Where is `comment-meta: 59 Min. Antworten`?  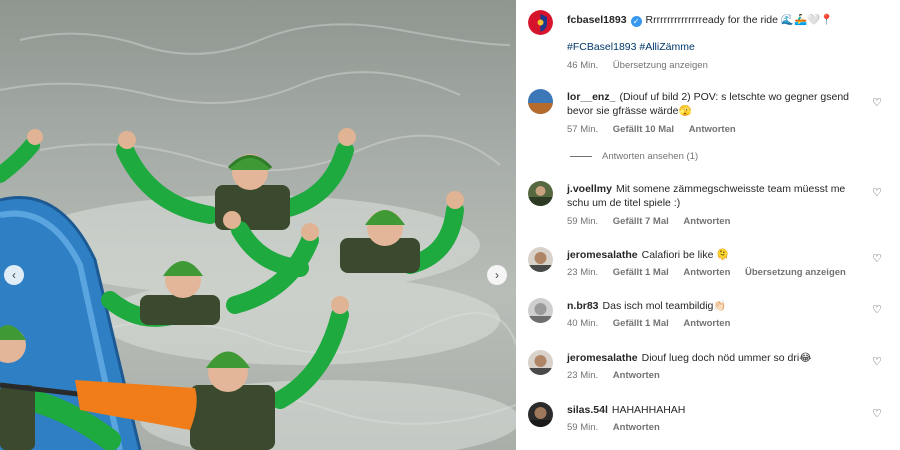
comment-meta: 59 Min. Antworten is located at coordinates (619, 427).